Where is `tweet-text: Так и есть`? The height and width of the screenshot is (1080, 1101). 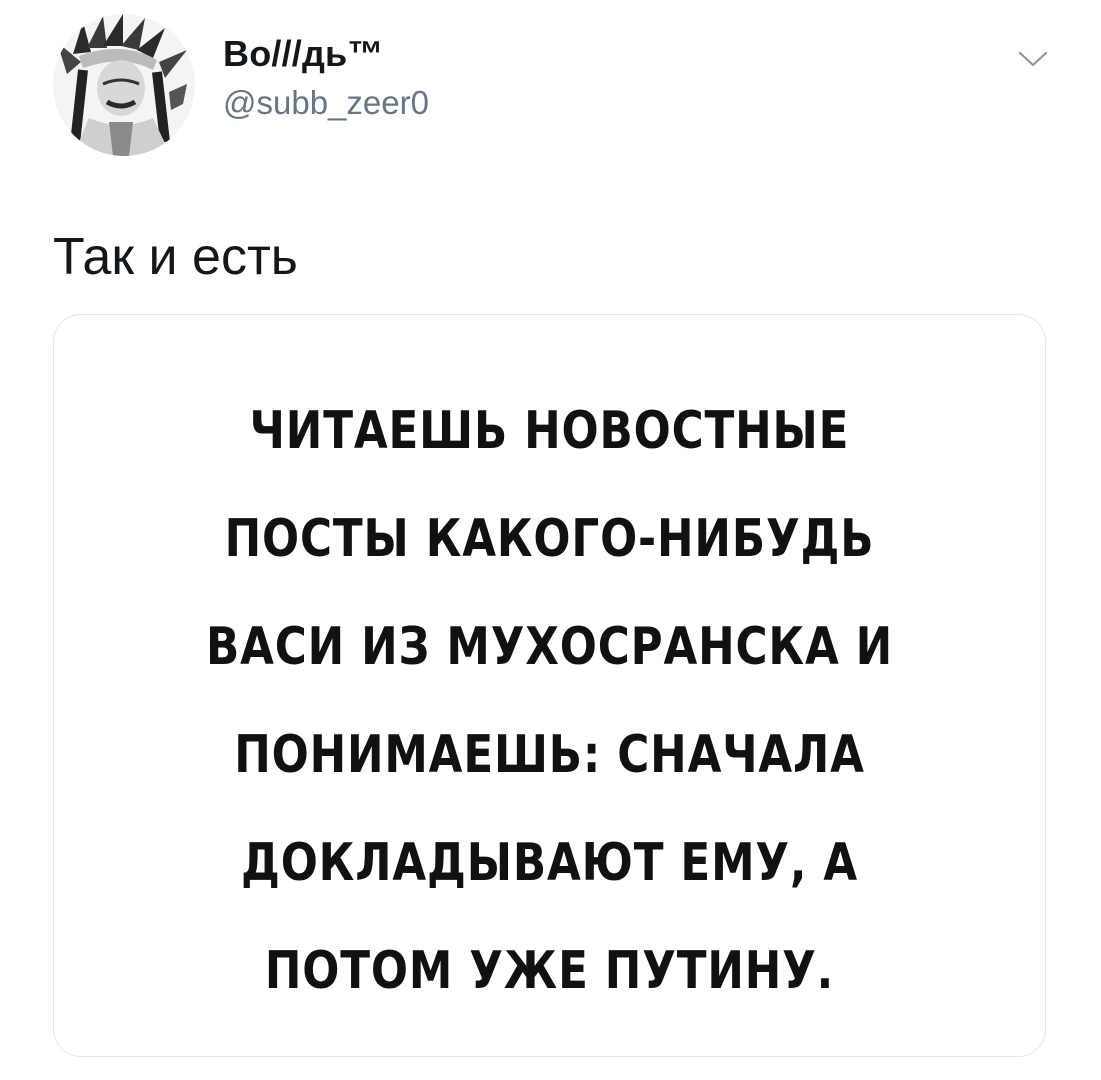
tweet-text: Так и есть is located at coordinates (175, 257).